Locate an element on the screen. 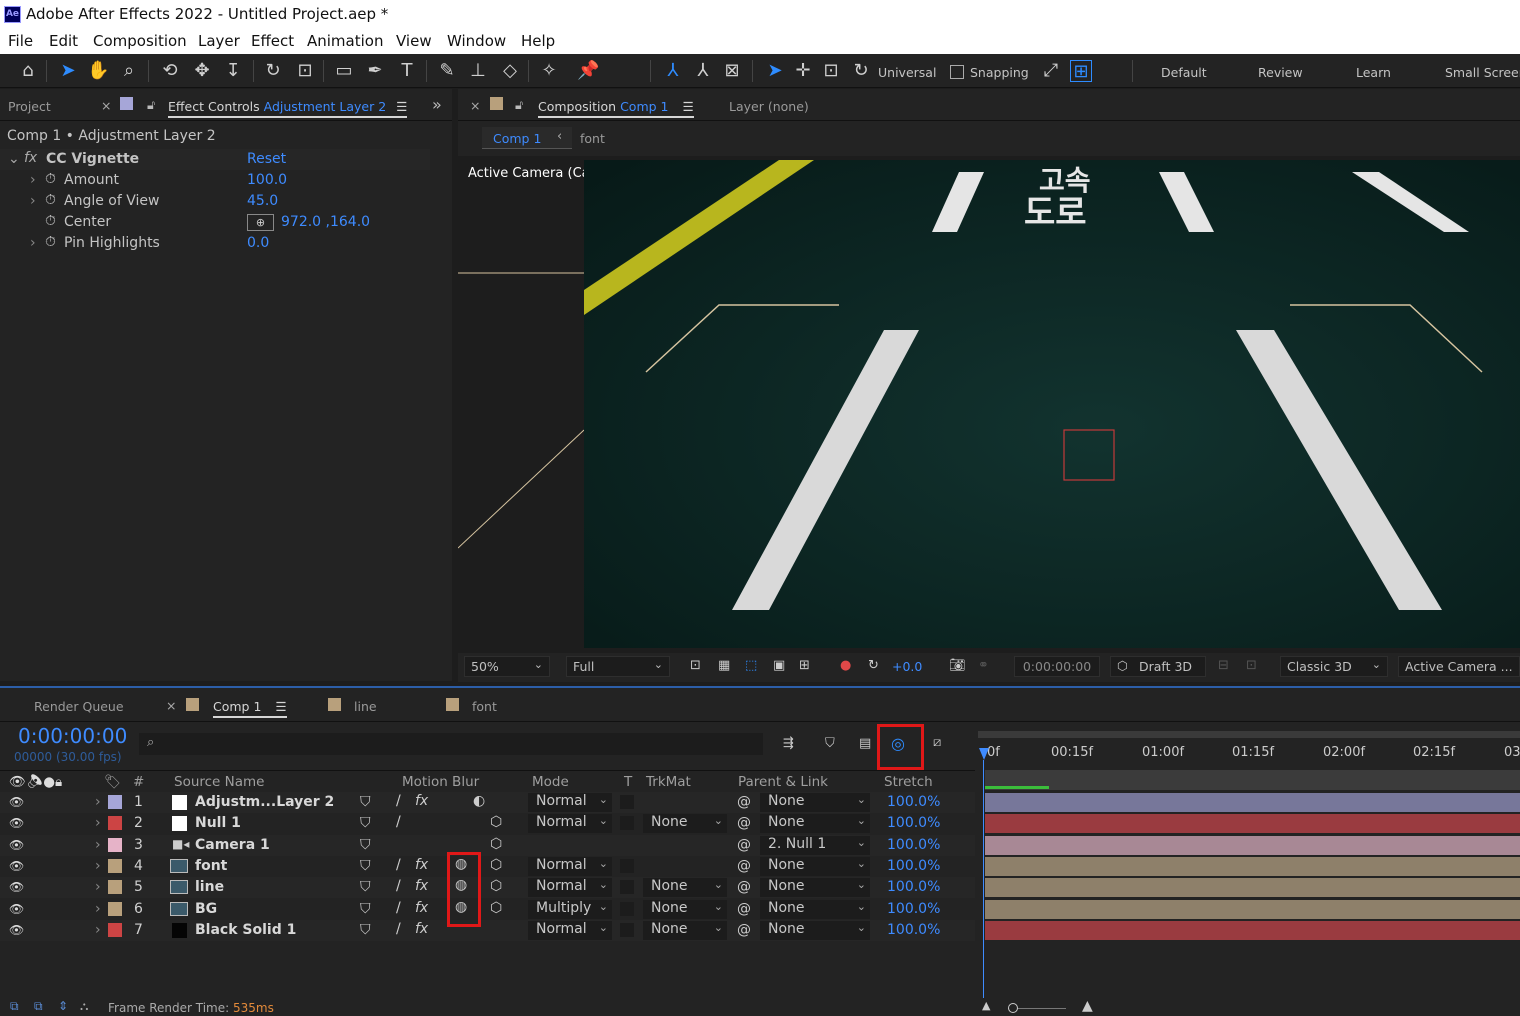 Image resolution: width=1520 pixels, height=1016 pixels. col-parent-link: Parent & Link is located at coordinates (783, 782).